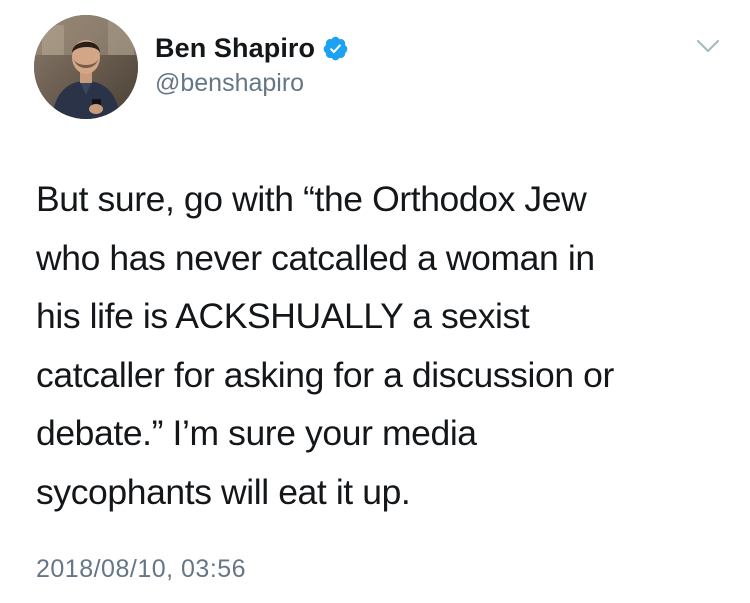  What do you see at coordinates (235, 48) in the screenshot?
I see `author-display-name: Ben Shapiro` at bounding box center [235, 48].